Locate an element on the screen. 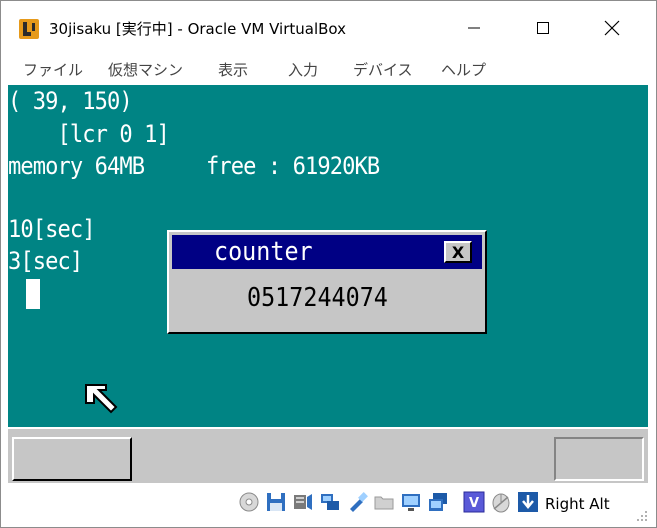 This screenshot has height=528, width=657. host-key-label: Right Alt is located at coordinates (577, 504).